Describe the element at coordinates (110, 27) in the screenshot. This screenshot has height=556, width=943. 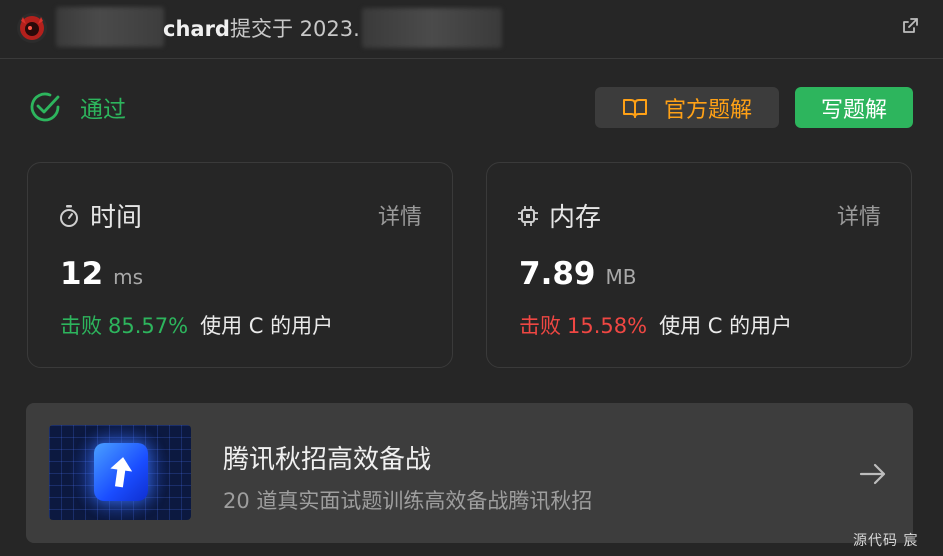
I see `redacted-username` at that location.